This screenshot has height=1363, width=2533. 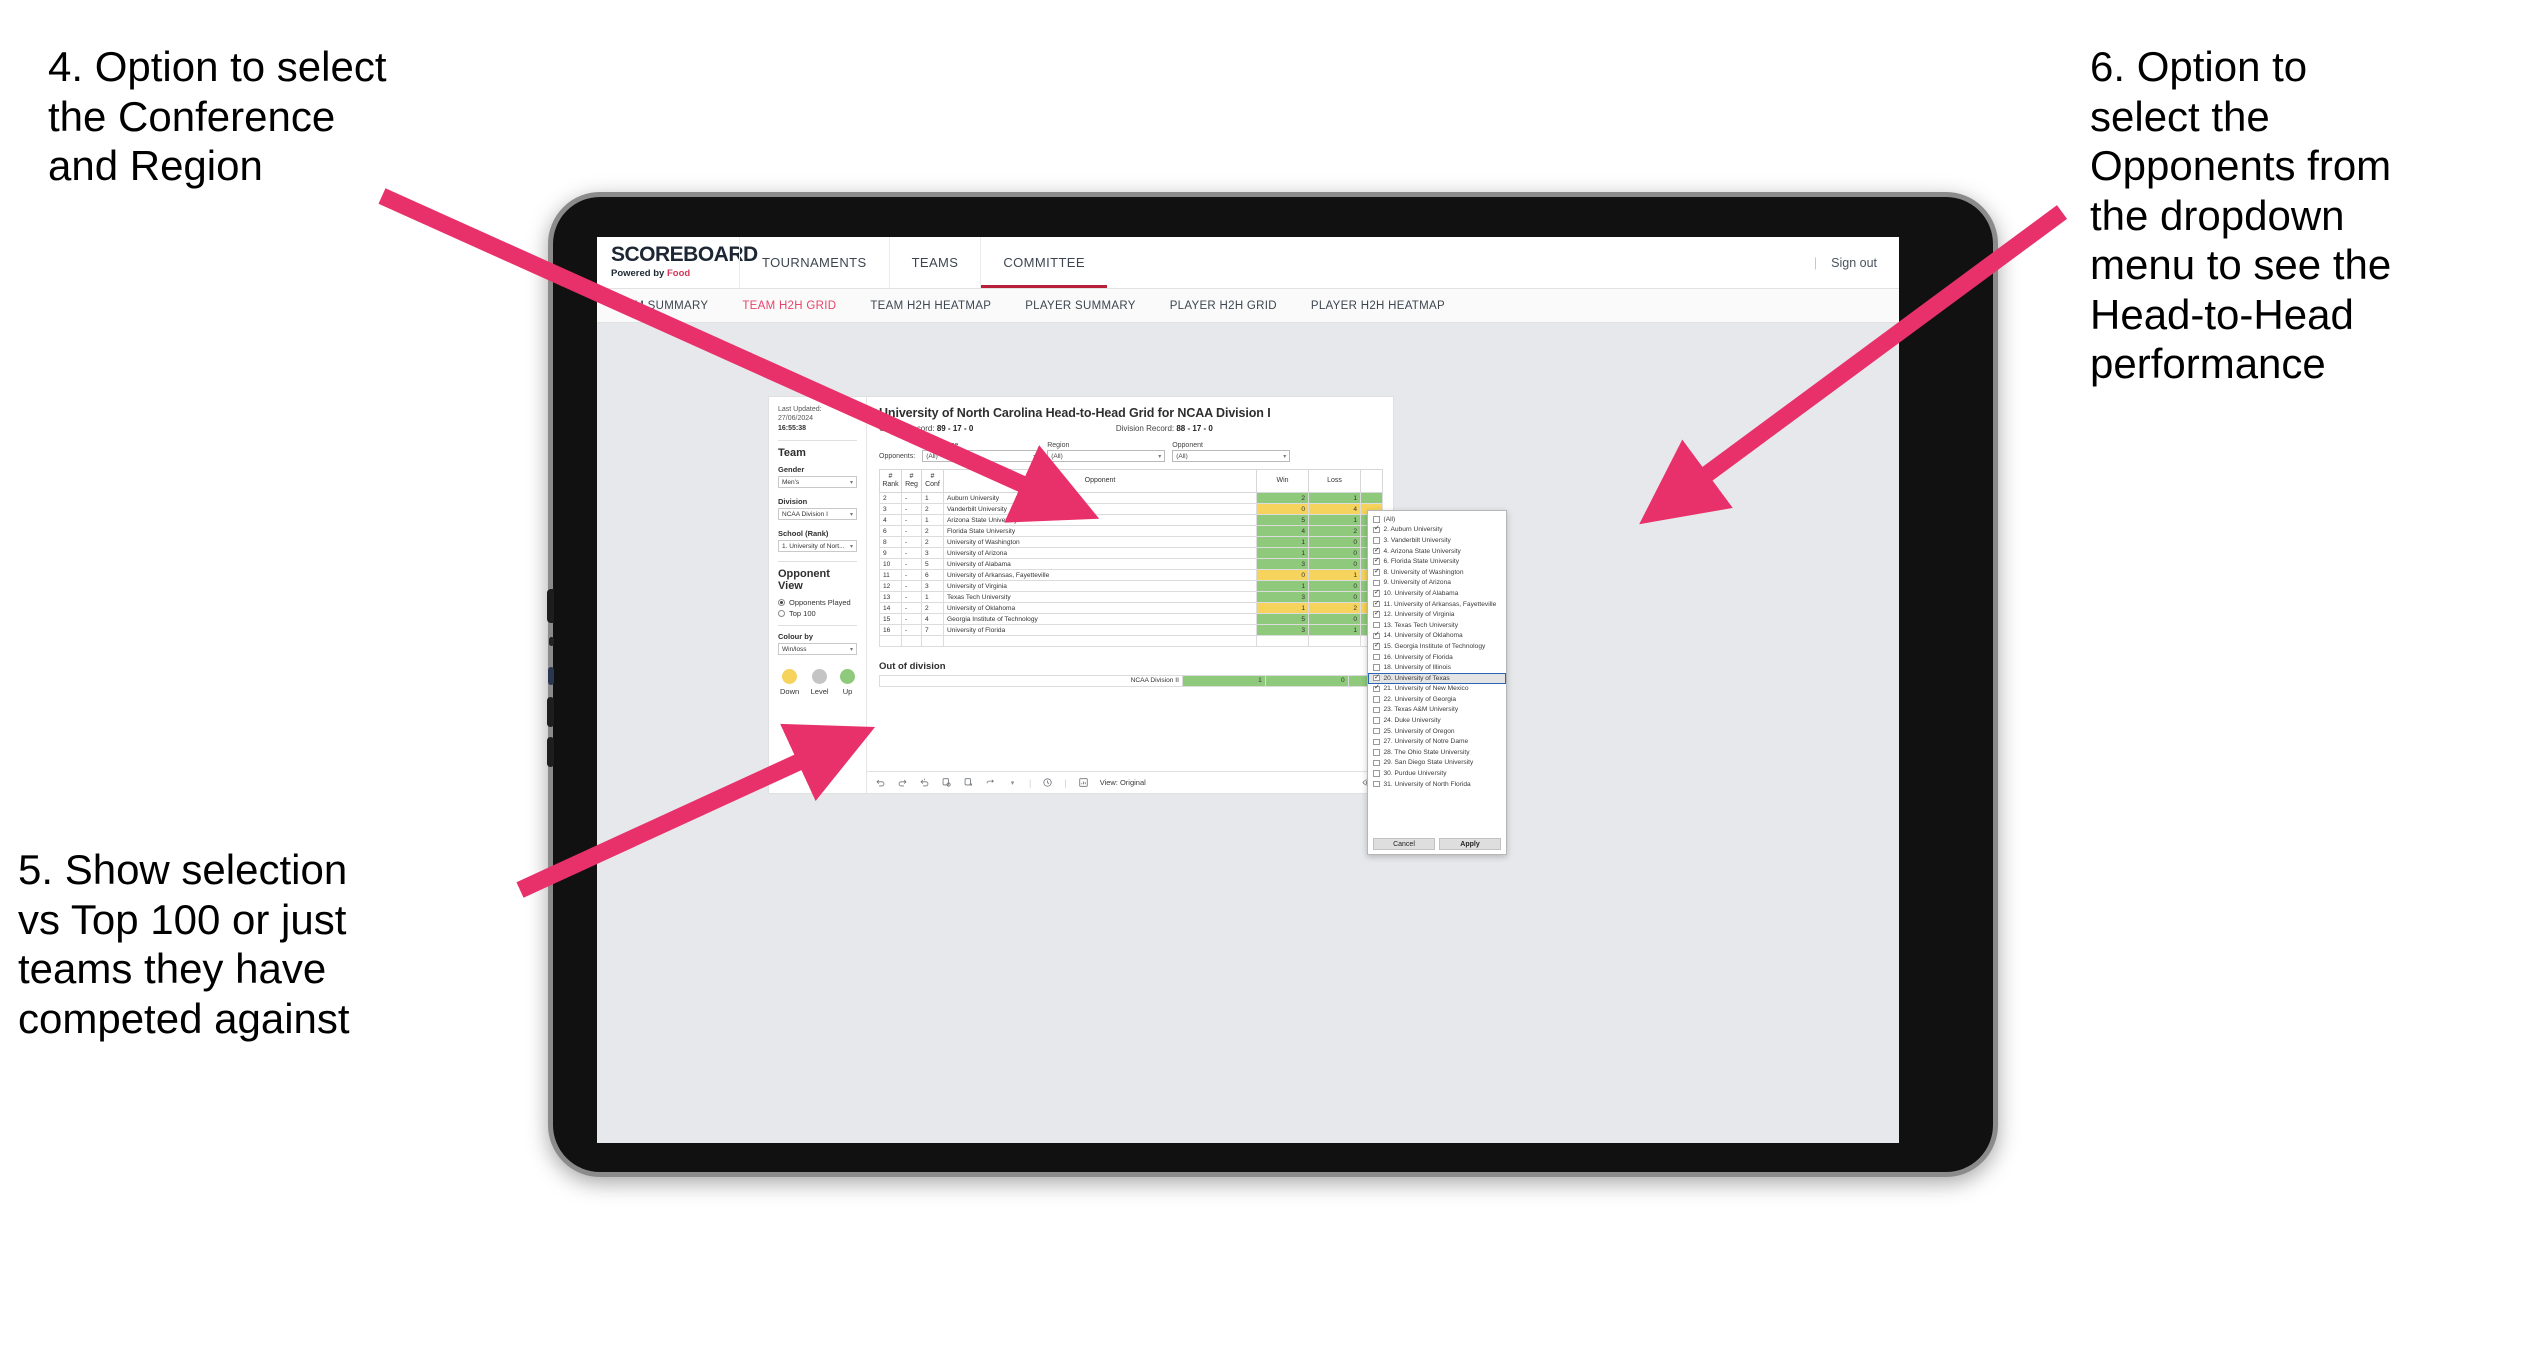 I want to click on table-row: 12-3 University of Virginia 1 0, so click(x=1131, y=586).